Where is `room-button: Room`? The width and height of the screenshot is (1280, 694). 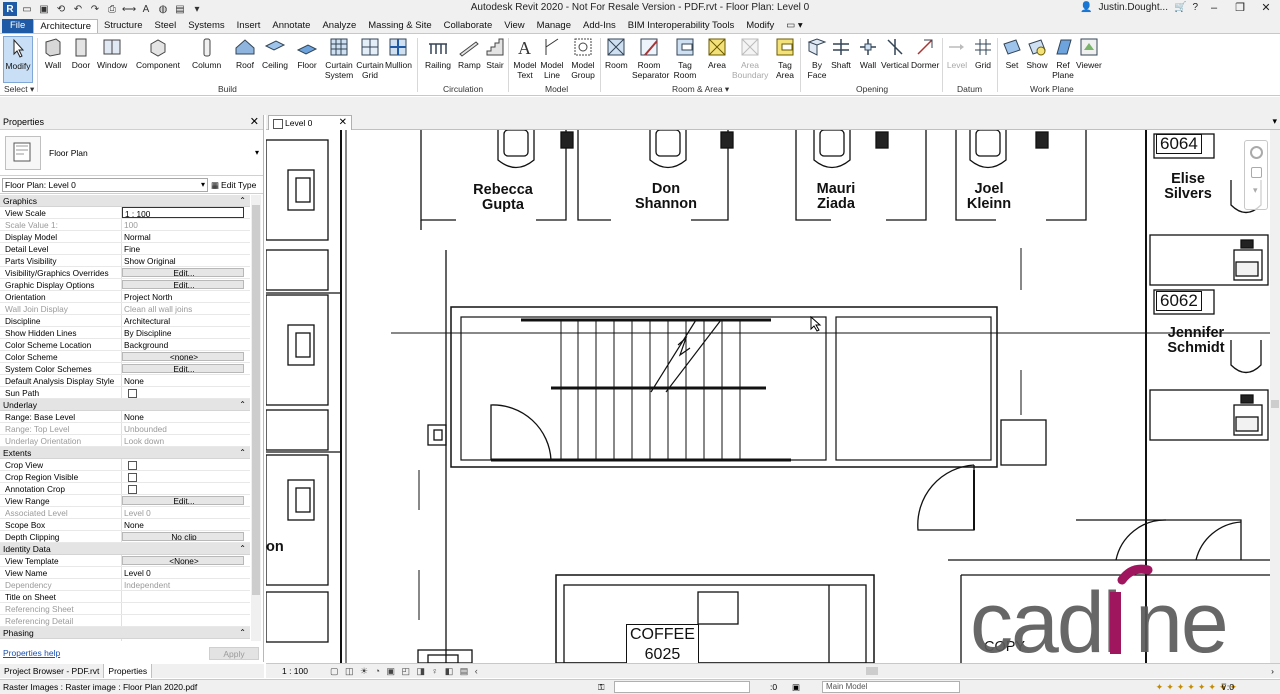 room-button: Room is located at coordinates (616, 53).